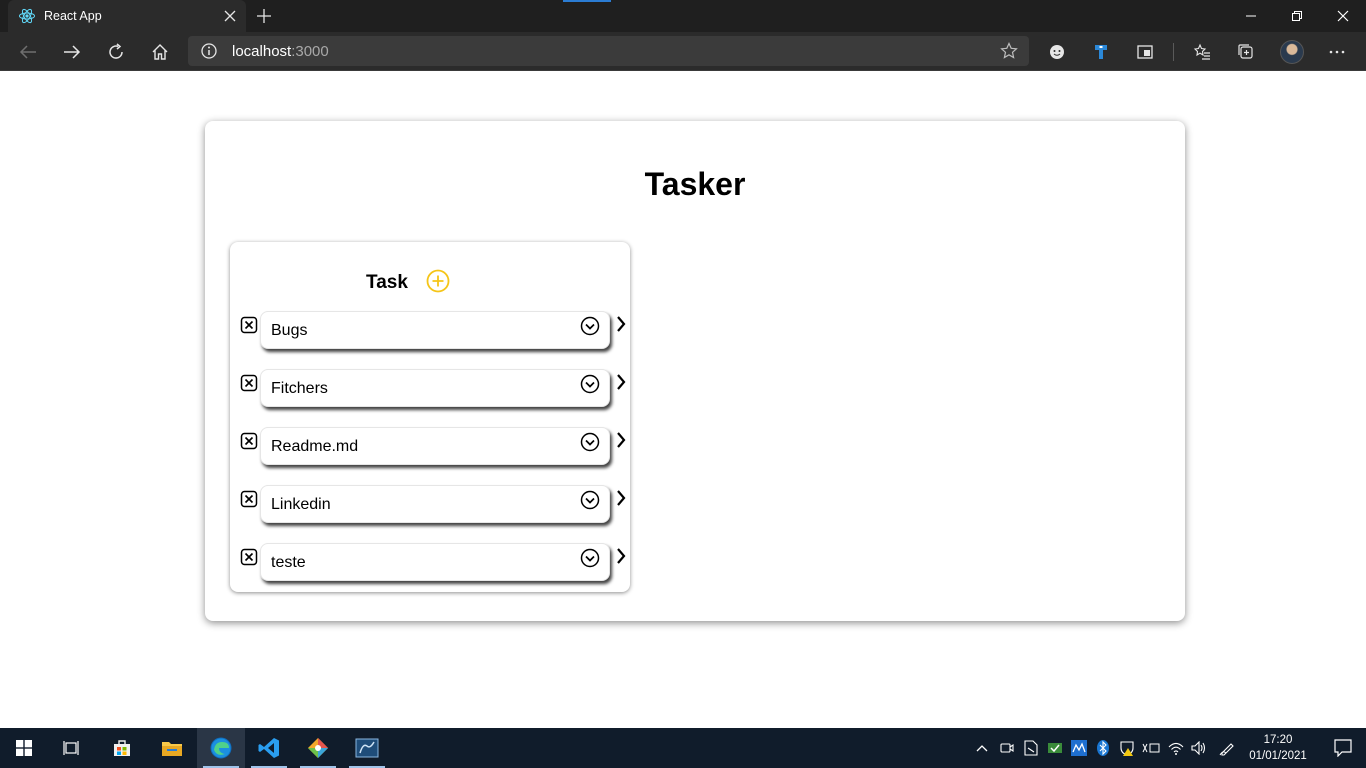  What do you see at coordinates (301, 504) in the screenshot?
I see `task-label: Linkedin` at bounding box center [301, 504].